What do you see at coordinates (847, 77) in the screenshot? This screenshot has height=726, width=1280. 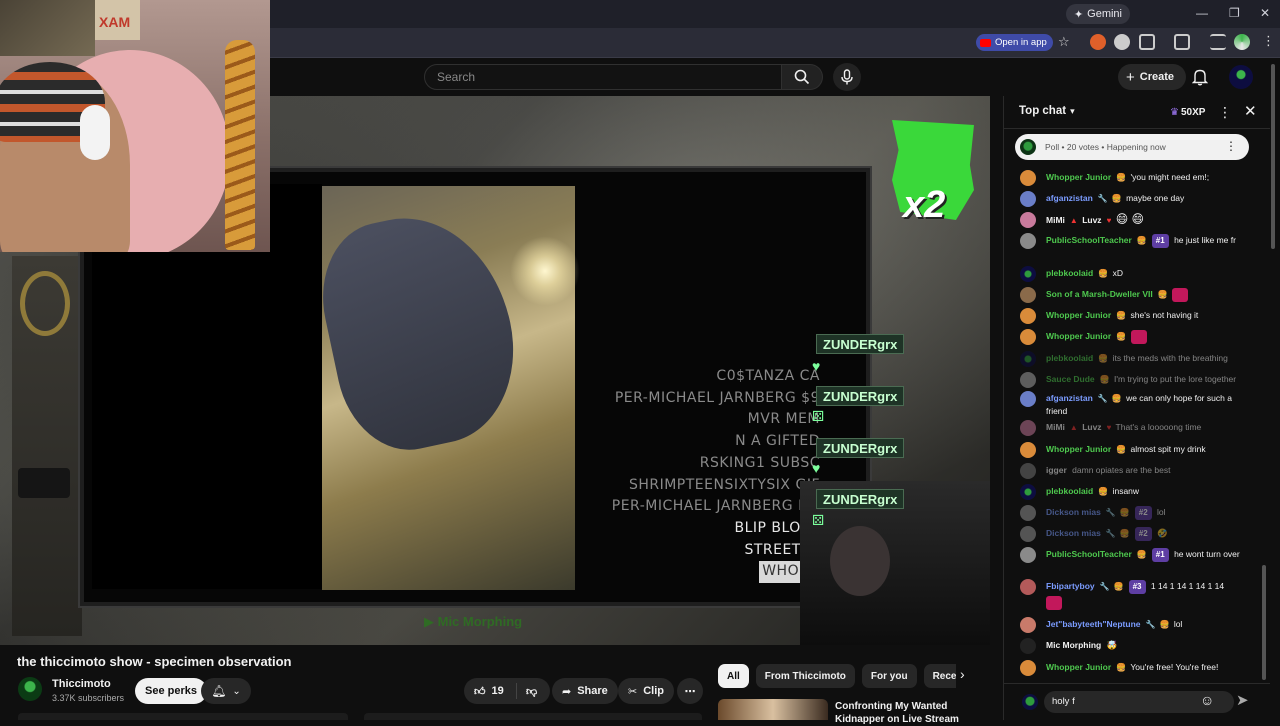 I see `voice-search-button` at bounding box center [847, 77].